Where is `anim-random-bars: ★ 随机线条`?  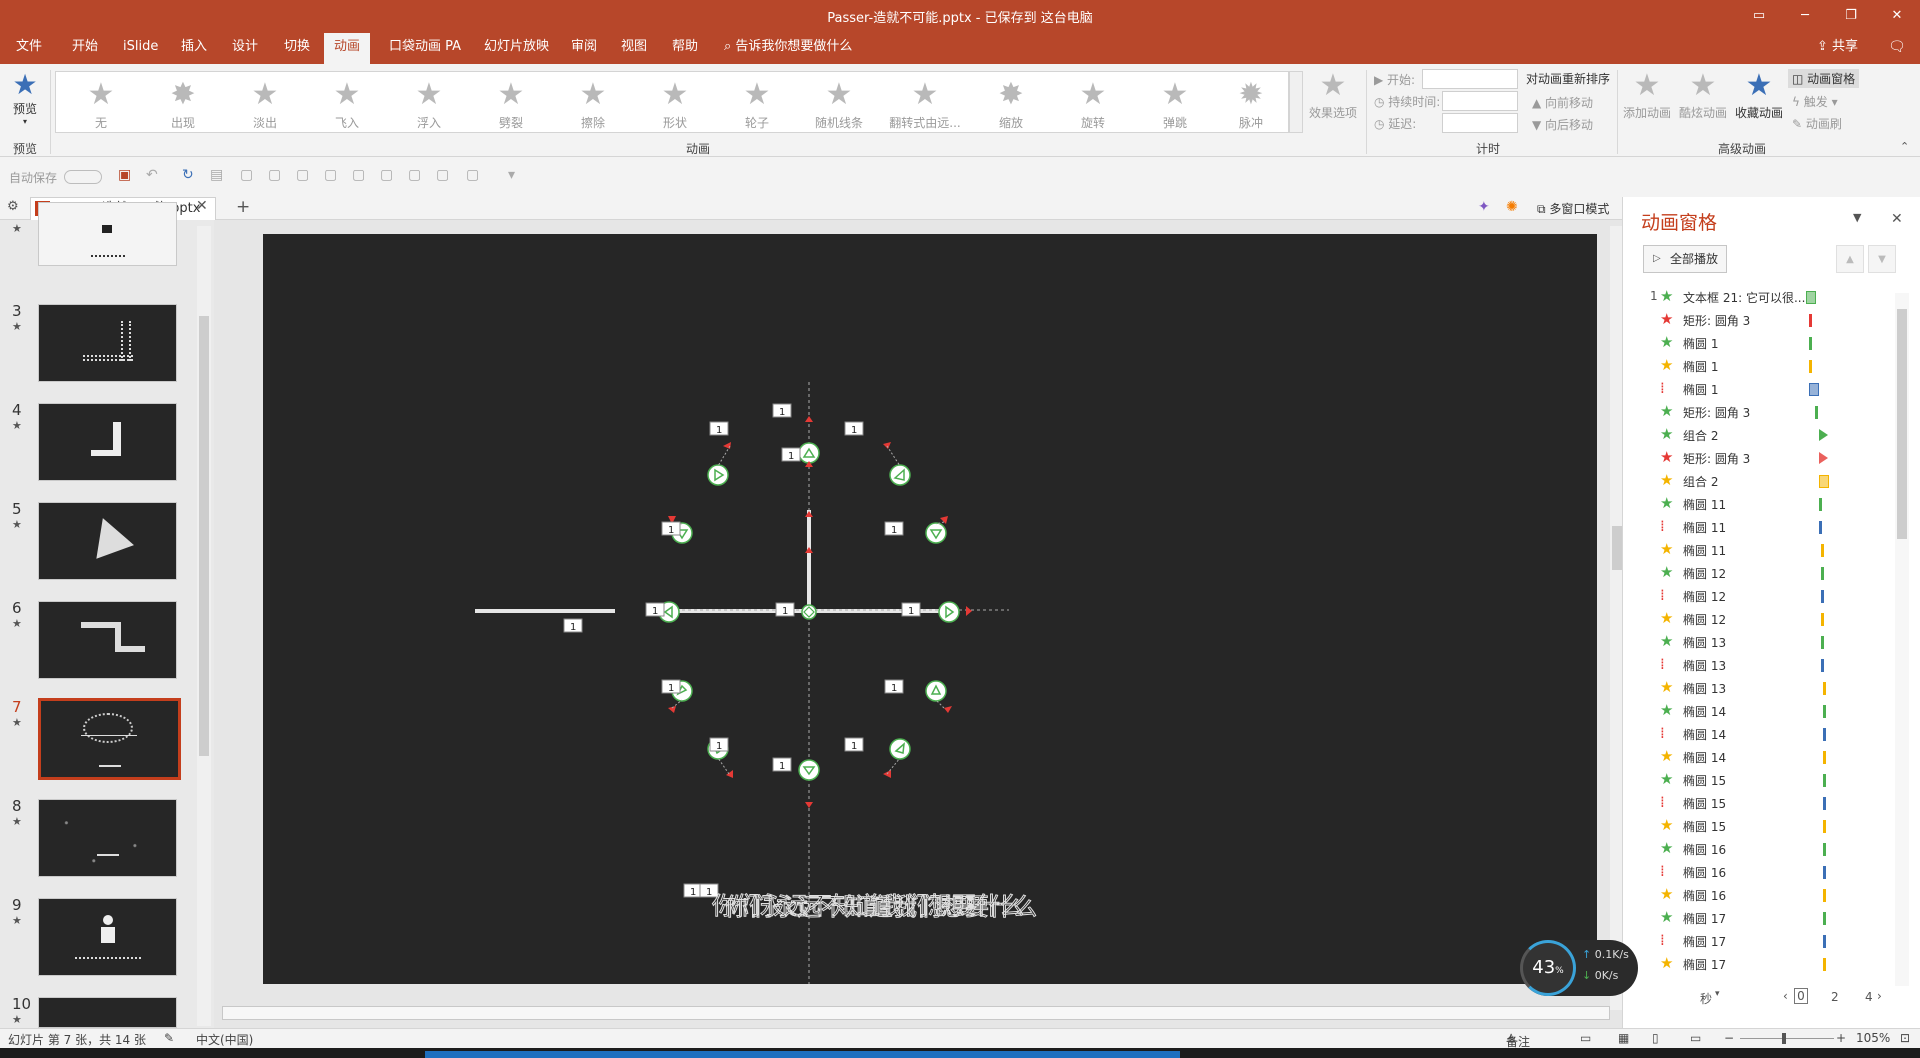
anim-random-bars: ★ 随机线条 is located at coordinates (839, 103).